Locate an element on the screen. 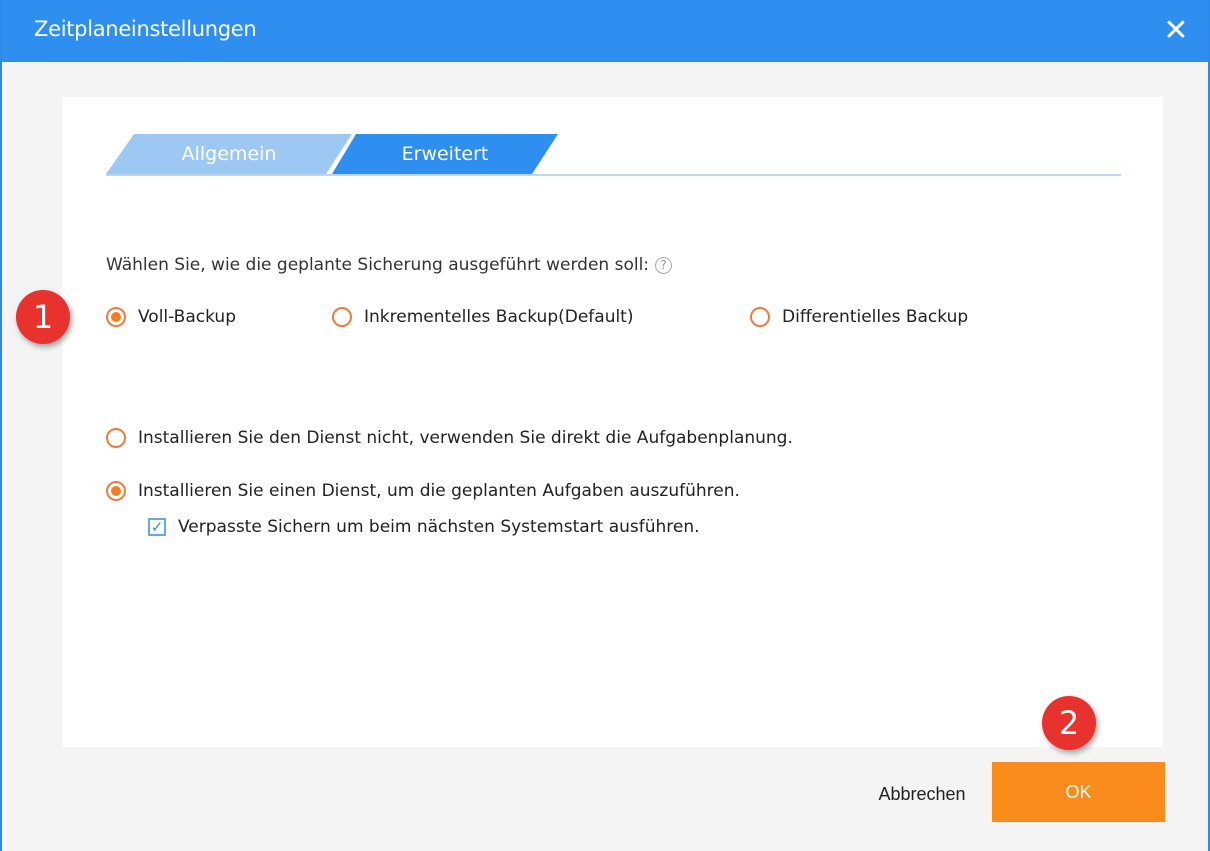  radio-differential-backup: Differentielles Backup is located at coordinates (859, 317).